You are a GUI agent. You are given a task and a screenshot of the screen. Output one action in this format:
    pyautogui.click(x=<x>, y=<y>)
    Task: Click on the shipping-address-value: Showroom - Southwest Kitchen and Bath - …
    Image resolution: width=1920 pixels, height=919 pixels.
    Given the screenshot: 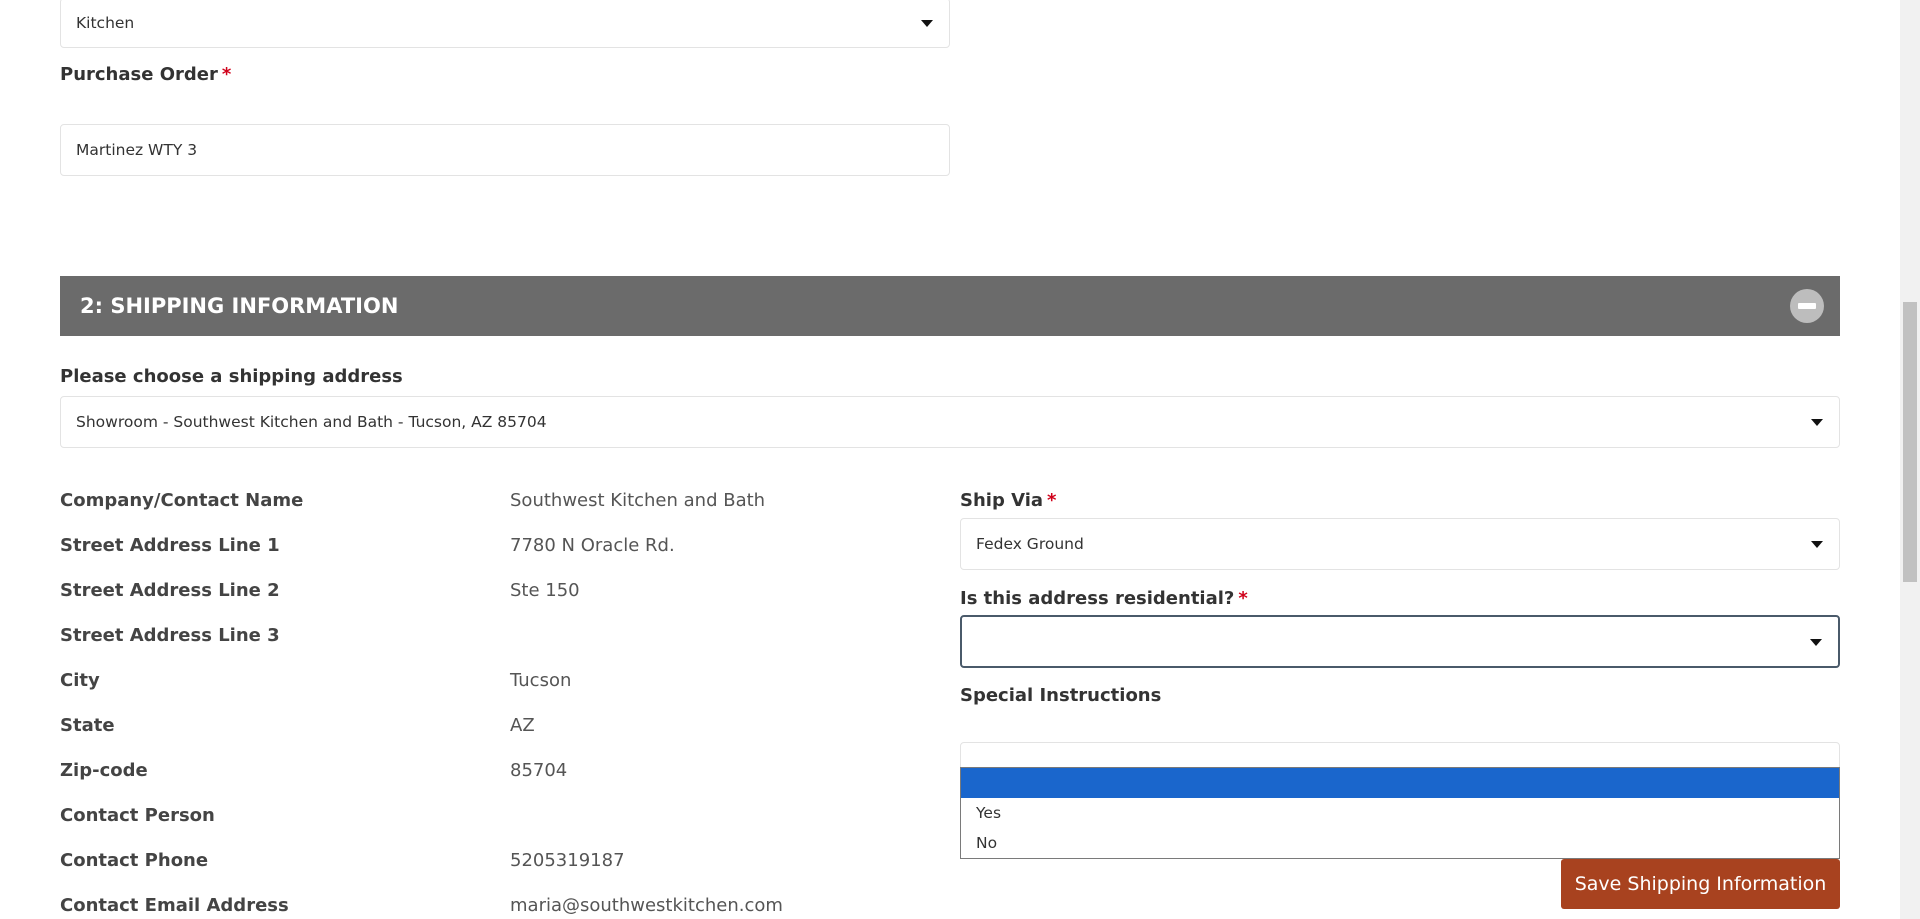 What is the action you would take?
    pyautogui.click(x=311, y=422)
    